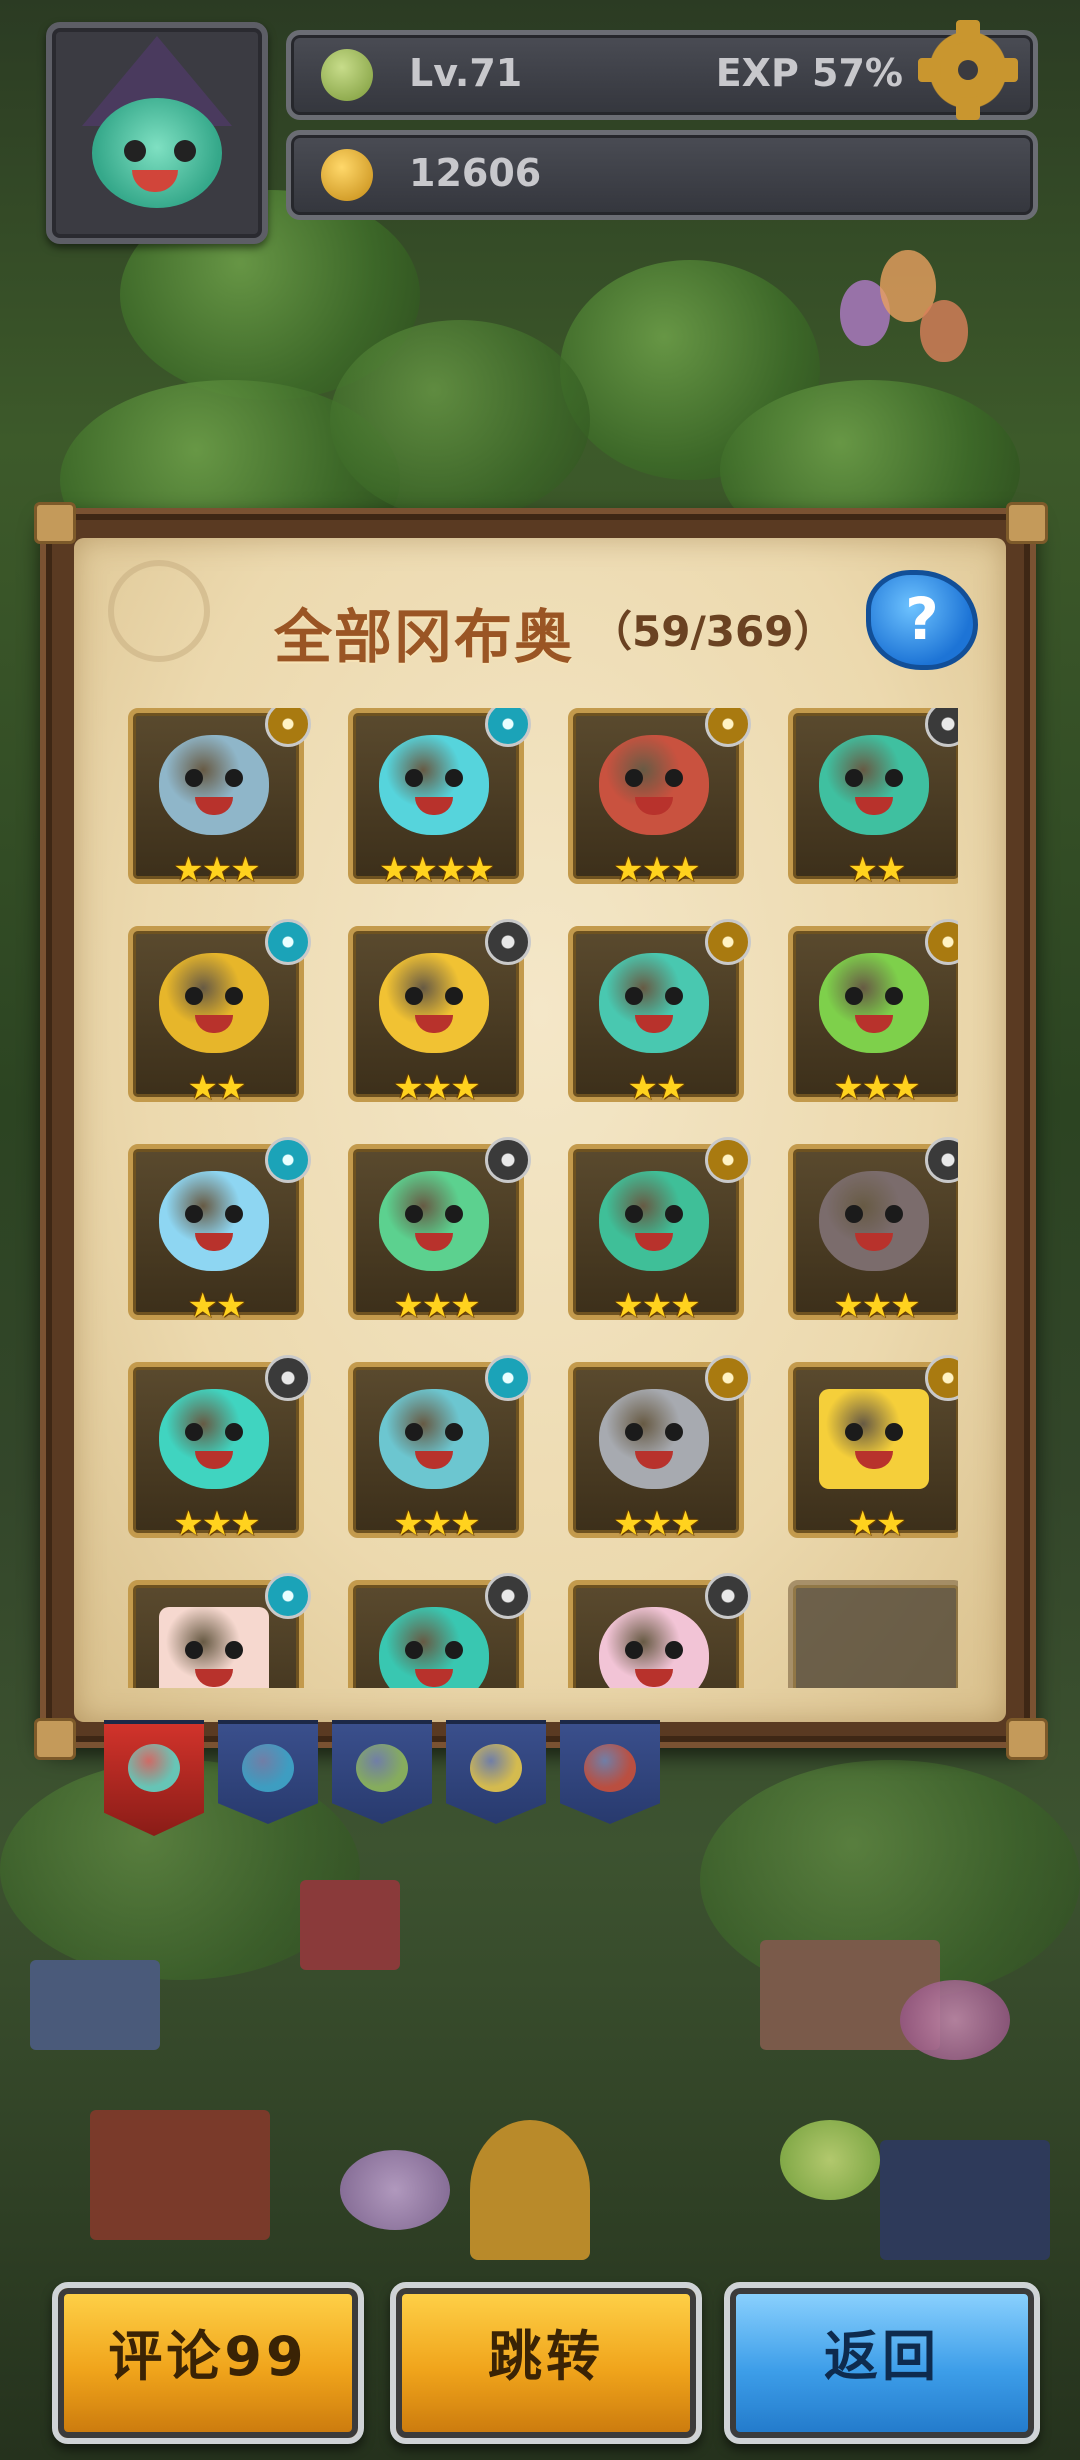  Describe the element at coordinates (159, 611) in the screenshot. I see `decorative-swirl-icon` at that location.